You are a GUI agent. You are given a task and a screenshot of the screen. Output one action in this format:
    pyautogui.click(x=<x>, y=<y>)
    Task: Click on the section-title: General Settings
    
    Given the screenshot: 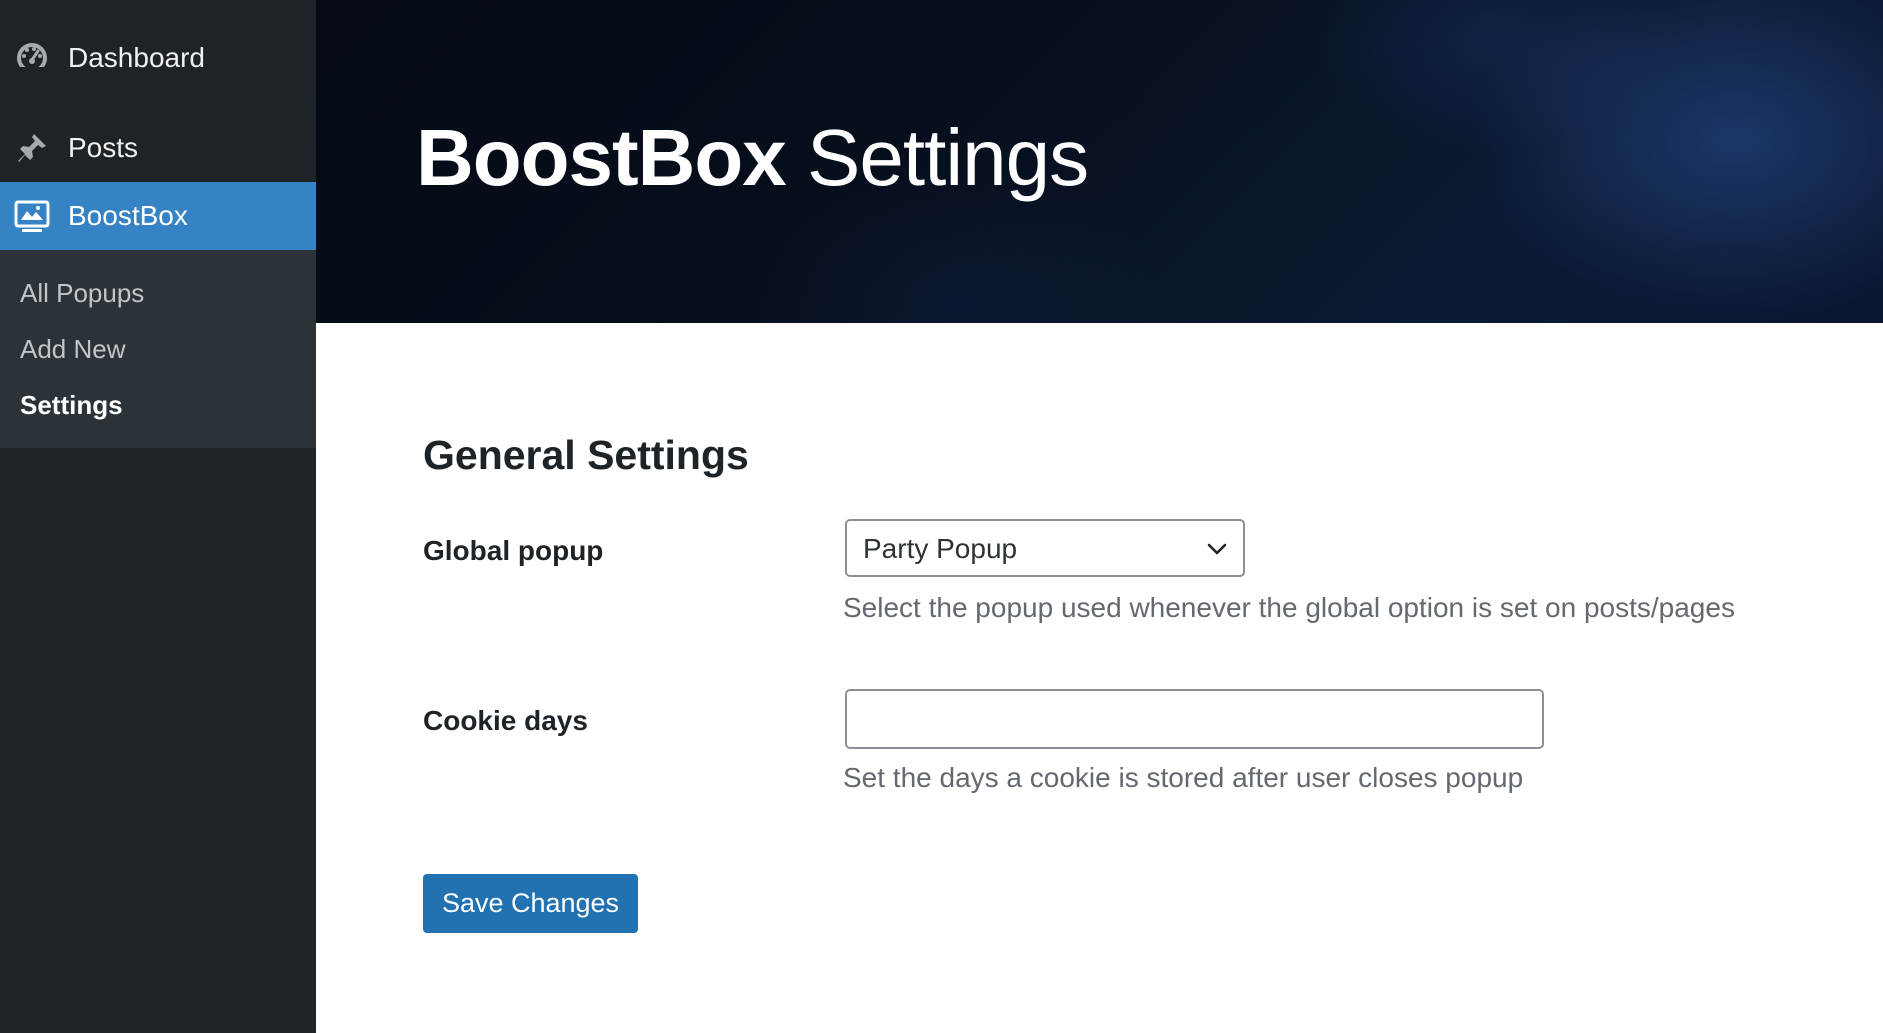 What is the action you would take?
    pyautogui.click(x=586, y=455)
    